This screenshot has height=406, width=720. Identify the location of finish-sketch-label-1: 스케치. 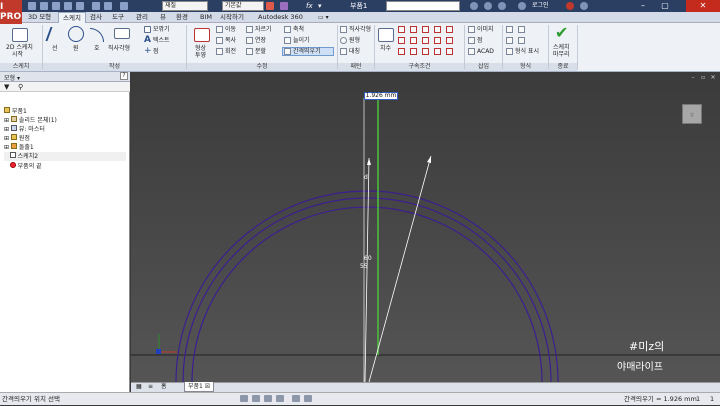
(561, 47).